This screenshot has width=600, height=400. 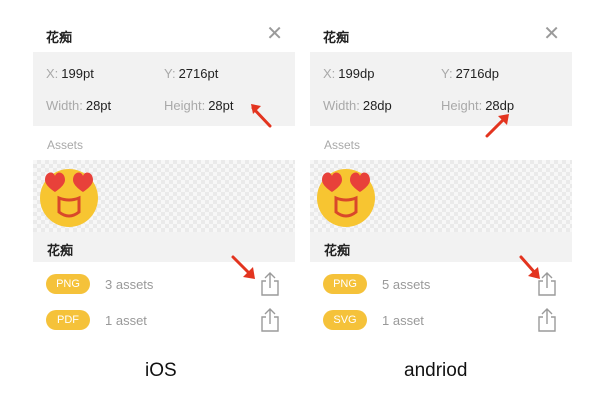 I want to click on asset-count: 5 assets, so click(x=406, y=284).